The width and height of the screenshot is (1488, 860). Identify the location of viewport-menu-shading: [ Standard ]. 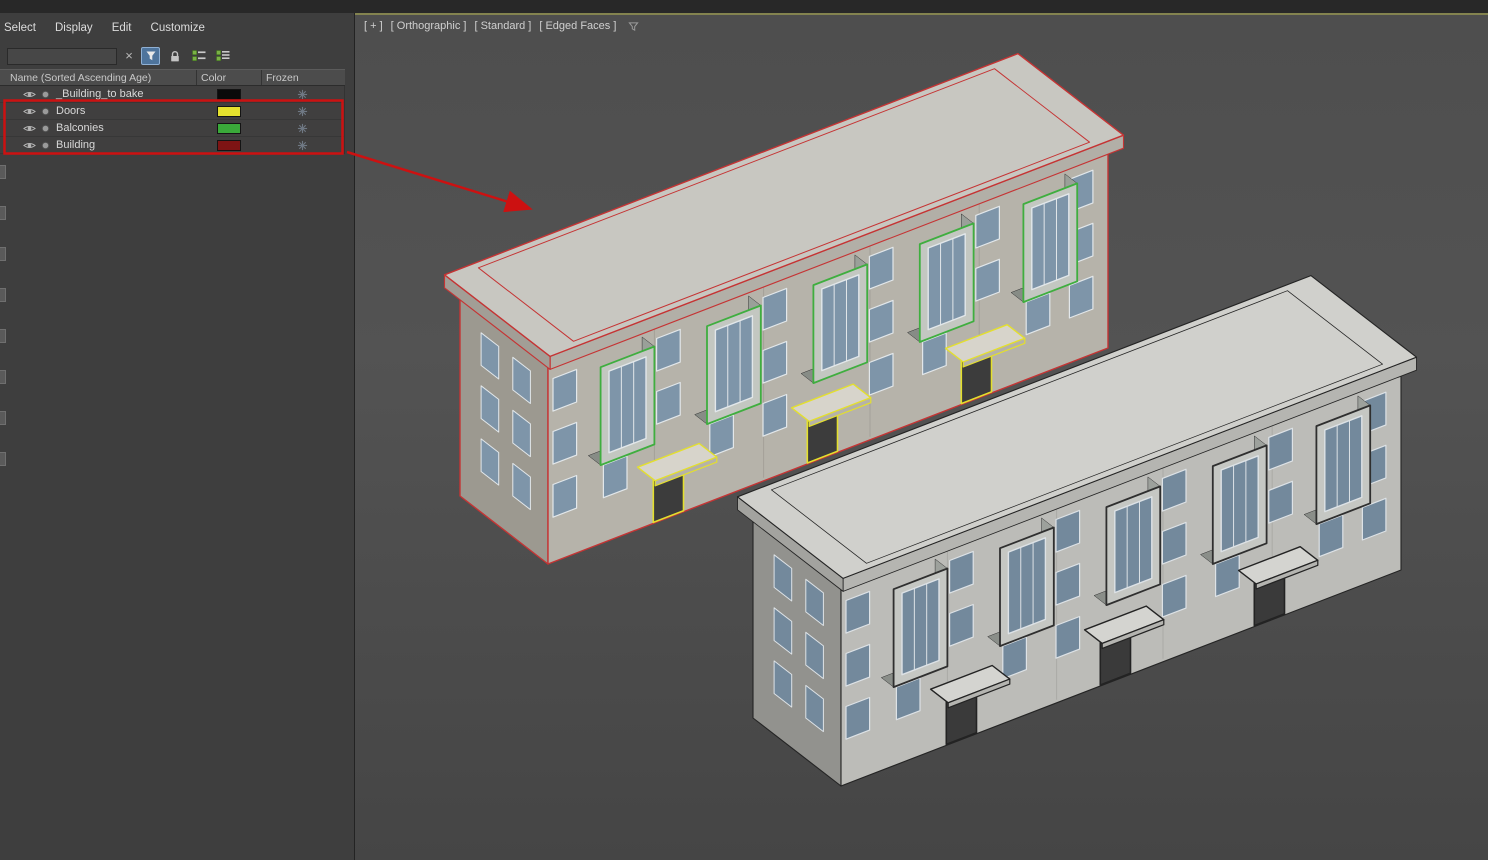
(502, 26).